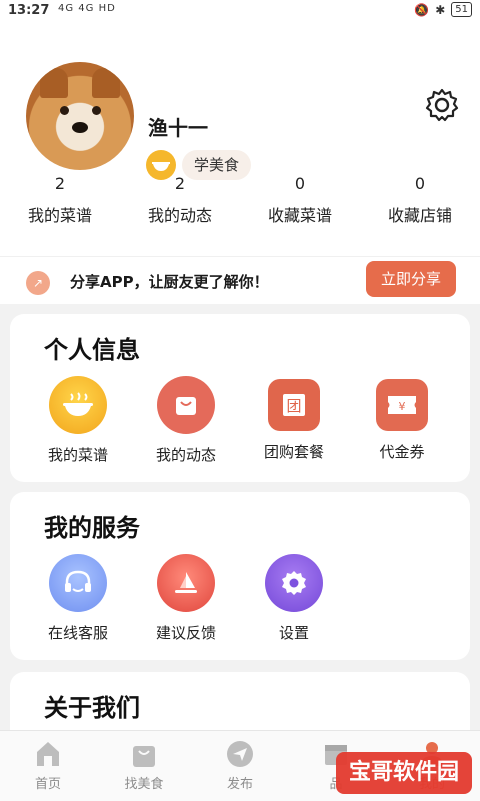 The height and width of the screenshot is (801, 480). Describe the element at coordinates (54, 83) in the screenshot. I see `dog-ear-left` at that location.